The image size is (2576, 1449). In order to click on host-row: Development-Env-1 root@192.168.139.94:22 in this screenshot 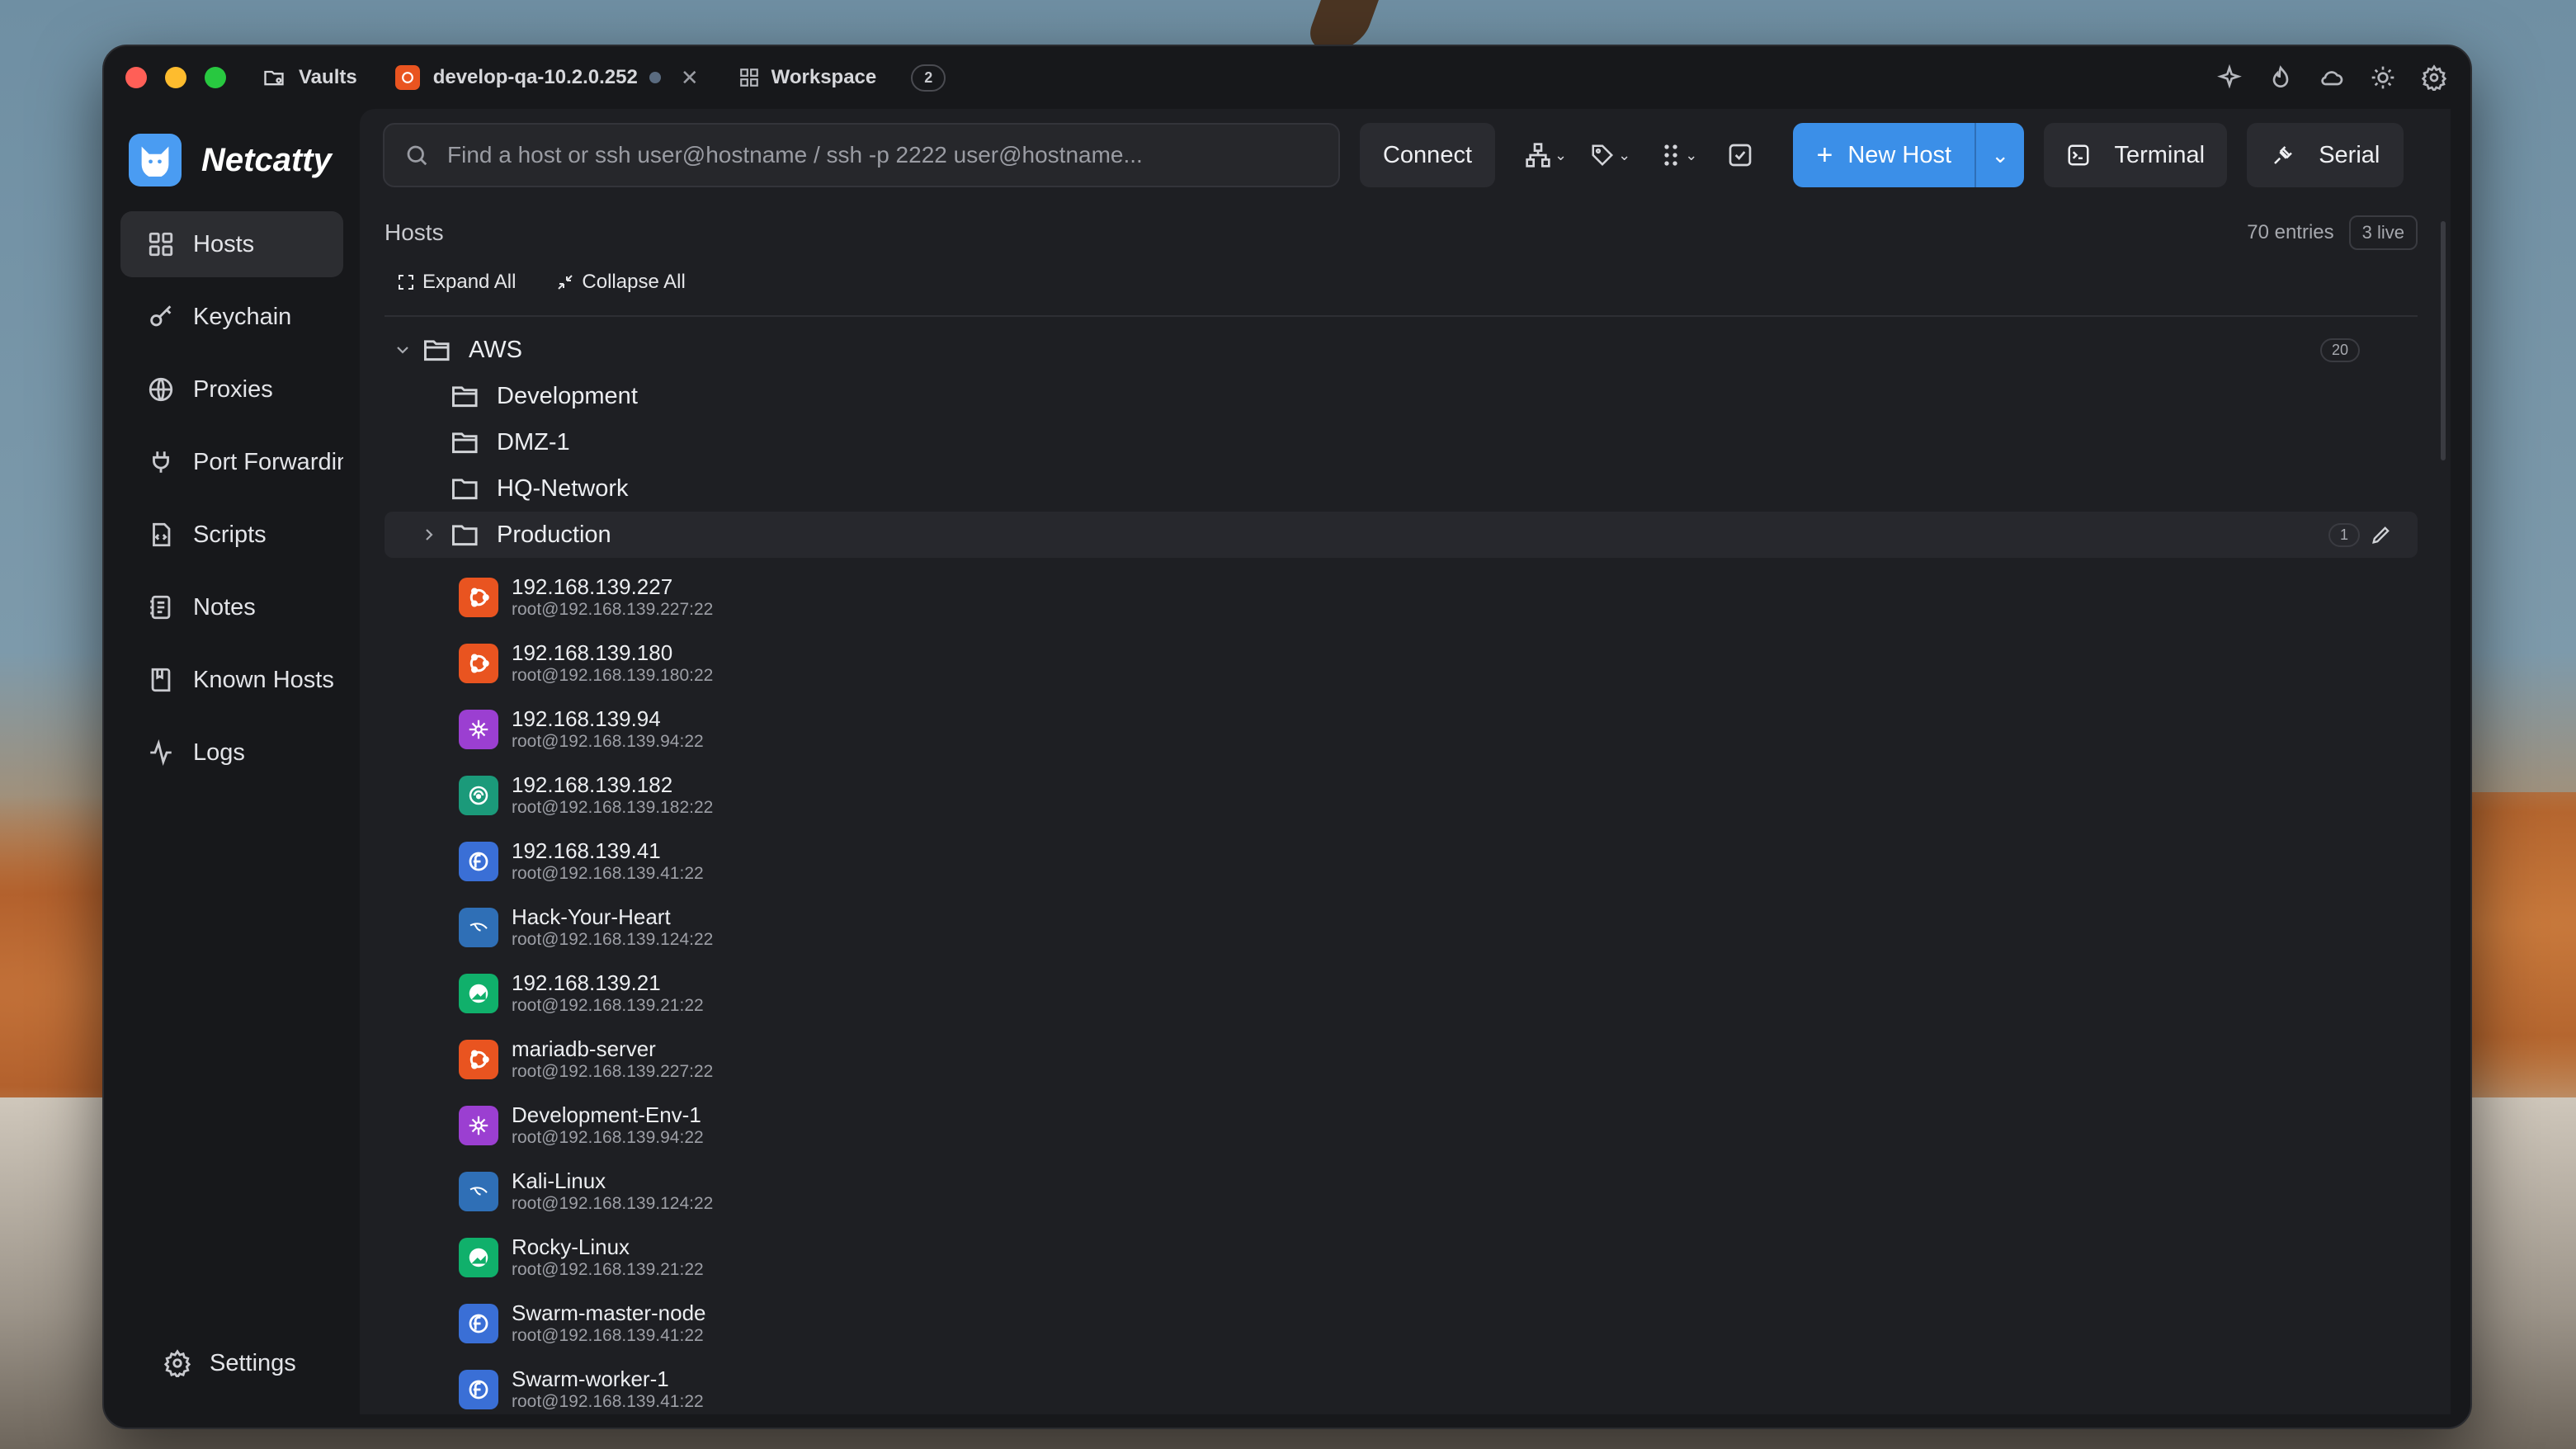, I will do `click(1438, 1126)`.